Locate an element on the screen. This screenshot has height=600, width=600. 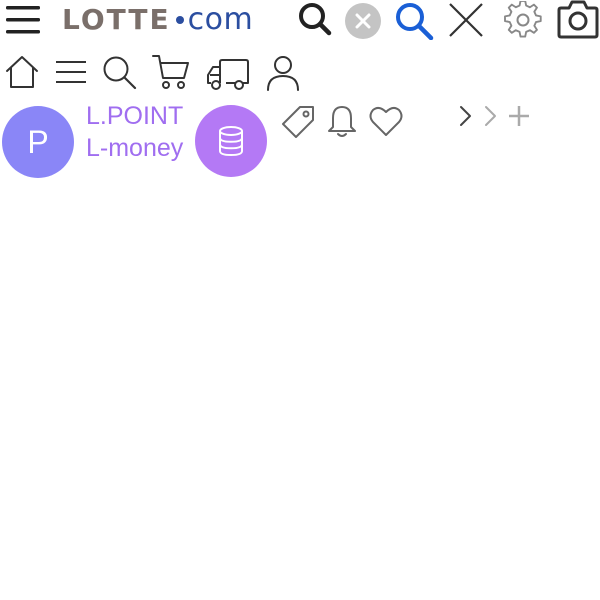
plus-icon is located at coordinates (519, 116).